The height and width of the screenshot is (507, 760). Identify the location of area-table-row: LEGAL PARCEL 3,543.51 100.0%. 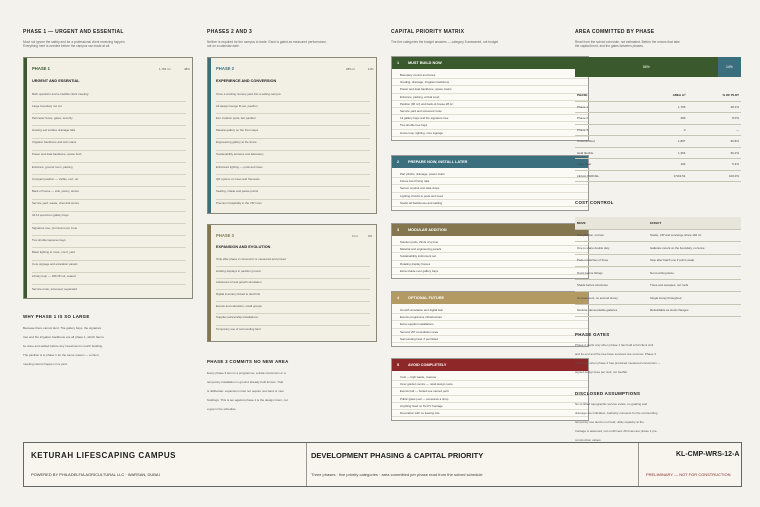
(658, 176).